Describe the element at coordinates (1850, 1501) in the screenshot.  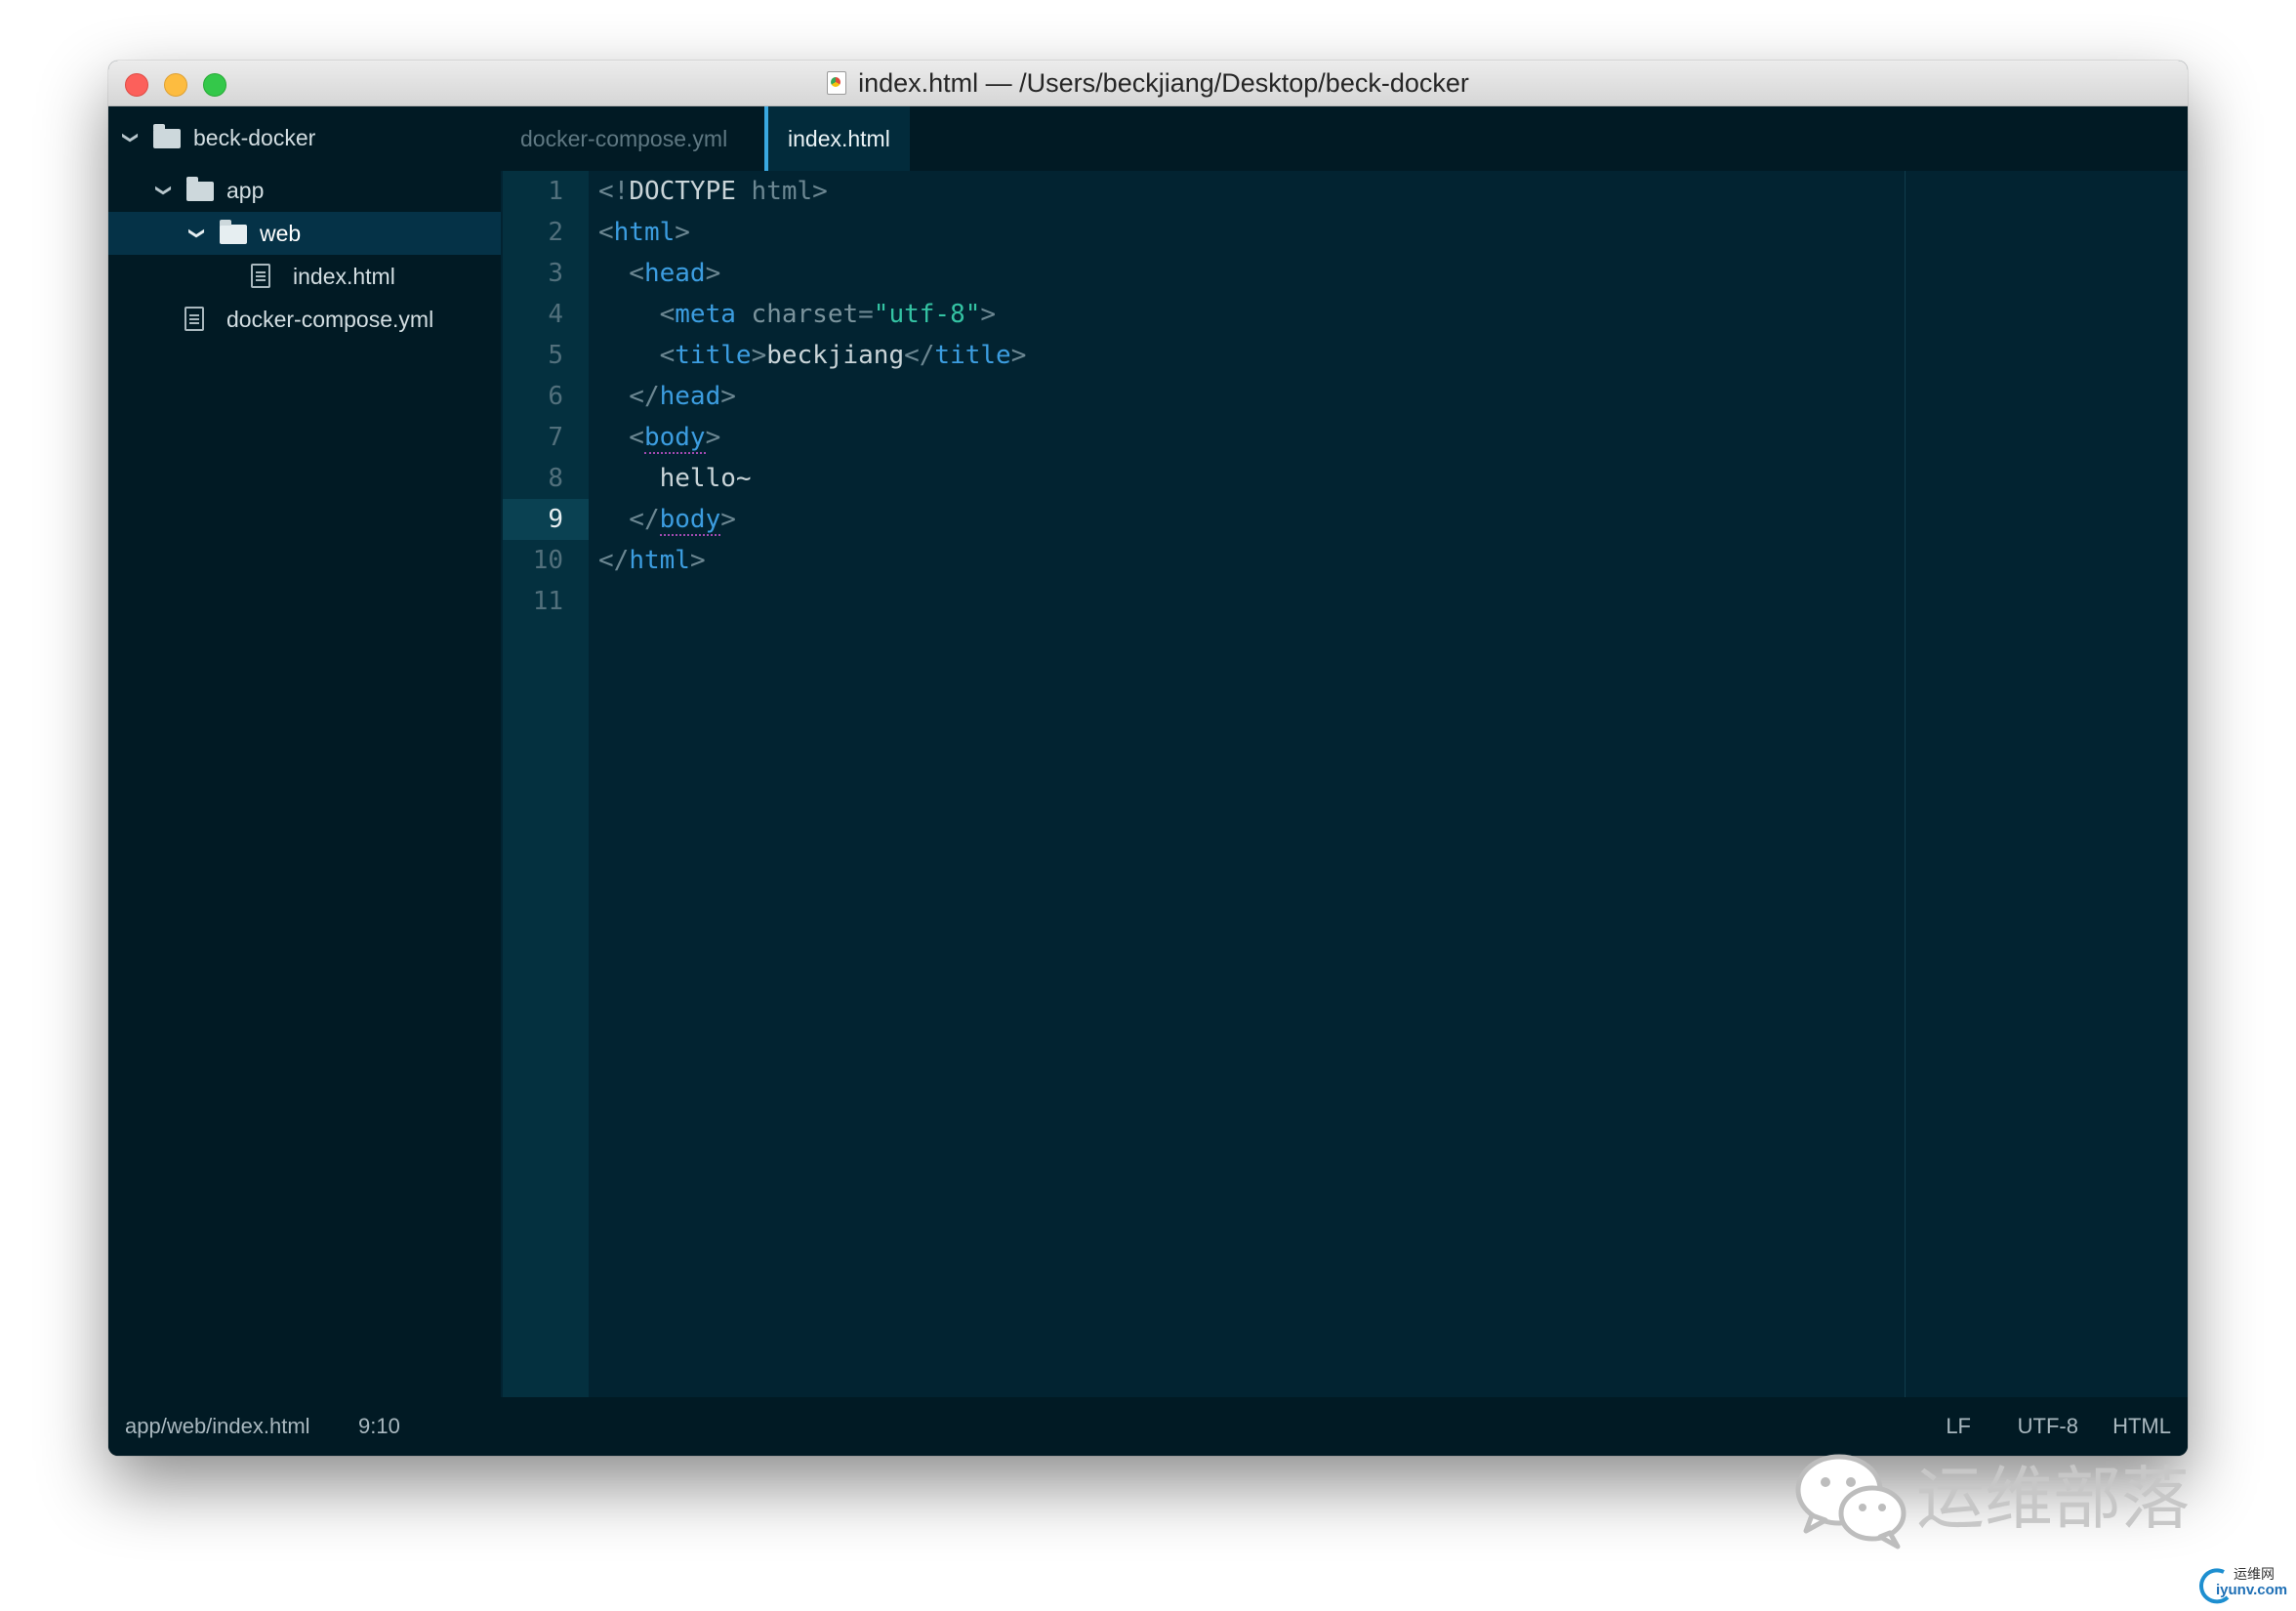
I see `wechat-icon` at that location.